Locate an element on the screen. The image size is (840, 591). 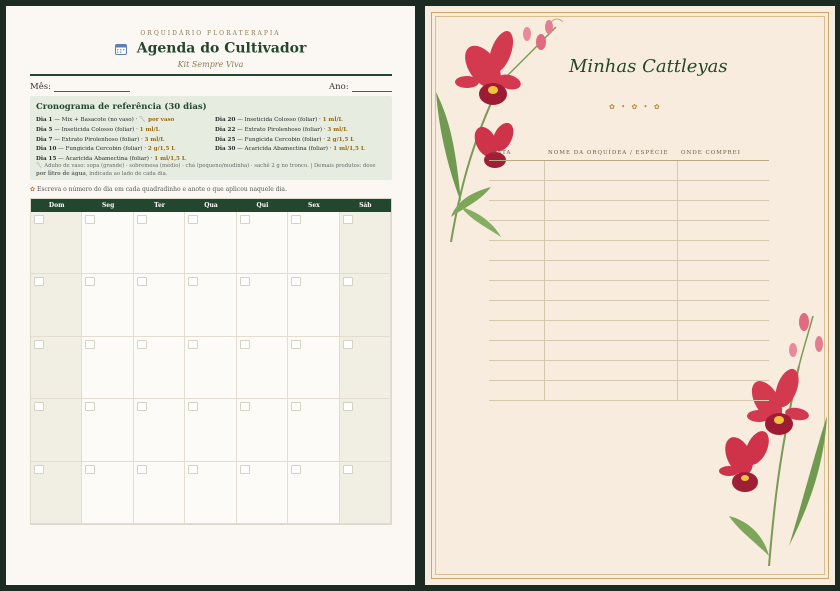
year-line is located at coordinates (371, 87).